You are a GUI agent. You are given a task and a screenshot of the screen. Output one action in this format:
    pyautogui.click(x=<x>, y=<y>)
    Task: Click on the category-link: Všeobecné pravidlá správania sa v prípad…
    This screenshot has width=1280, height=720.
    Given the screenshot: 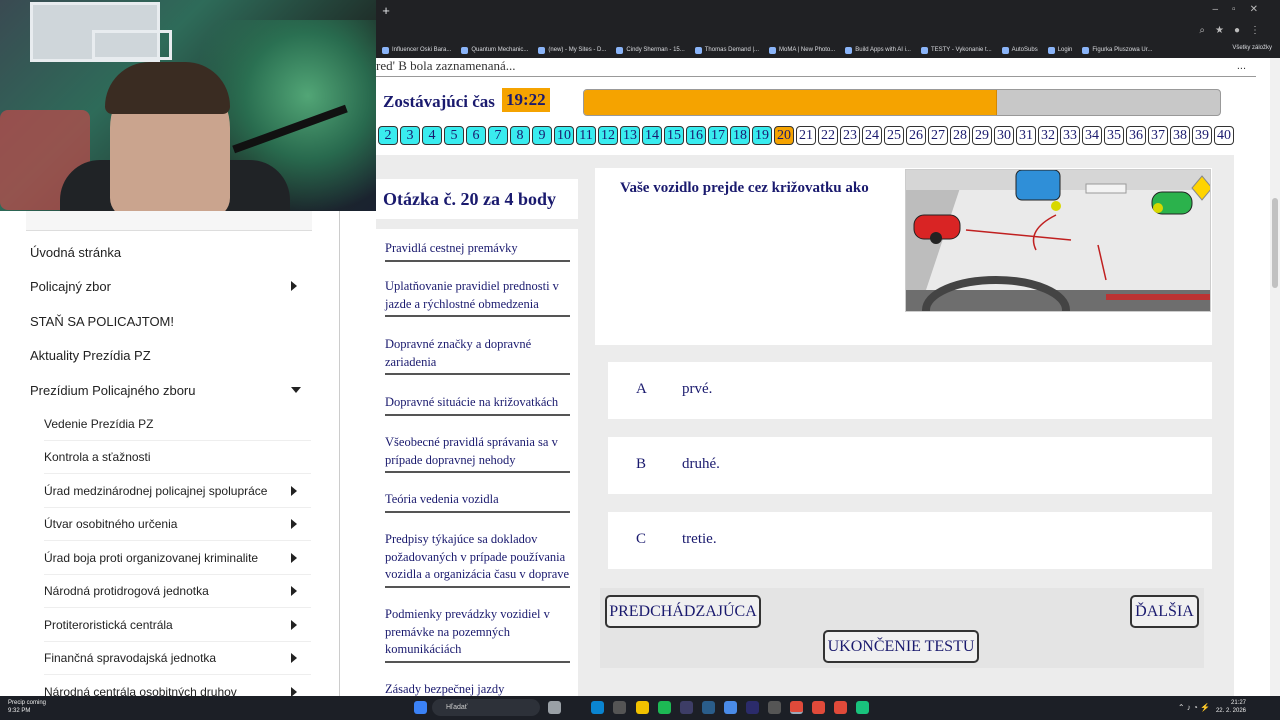 What is the action you would take?
    pyautogui.click(x=477, y=453)
    